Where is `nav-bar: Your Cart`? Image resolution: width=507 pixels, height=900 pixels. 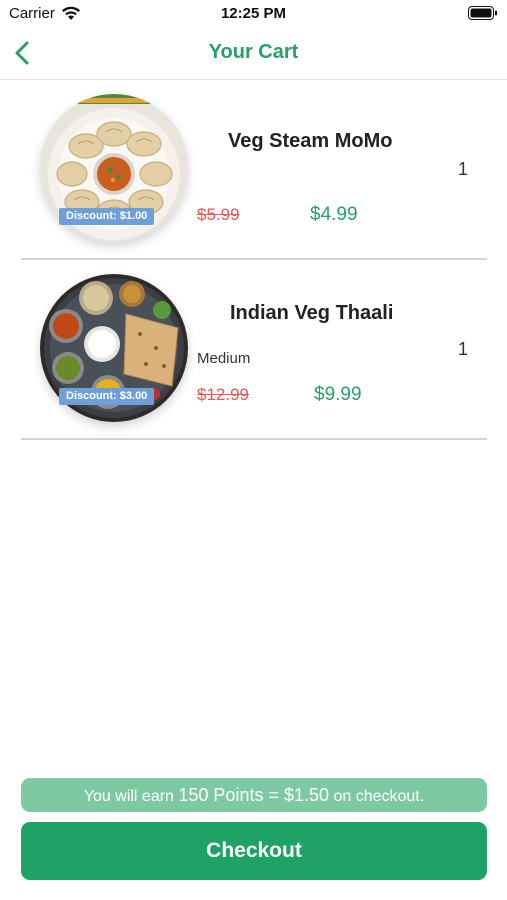
nav-bar: Your Cart is located at coordinates (253, 54).